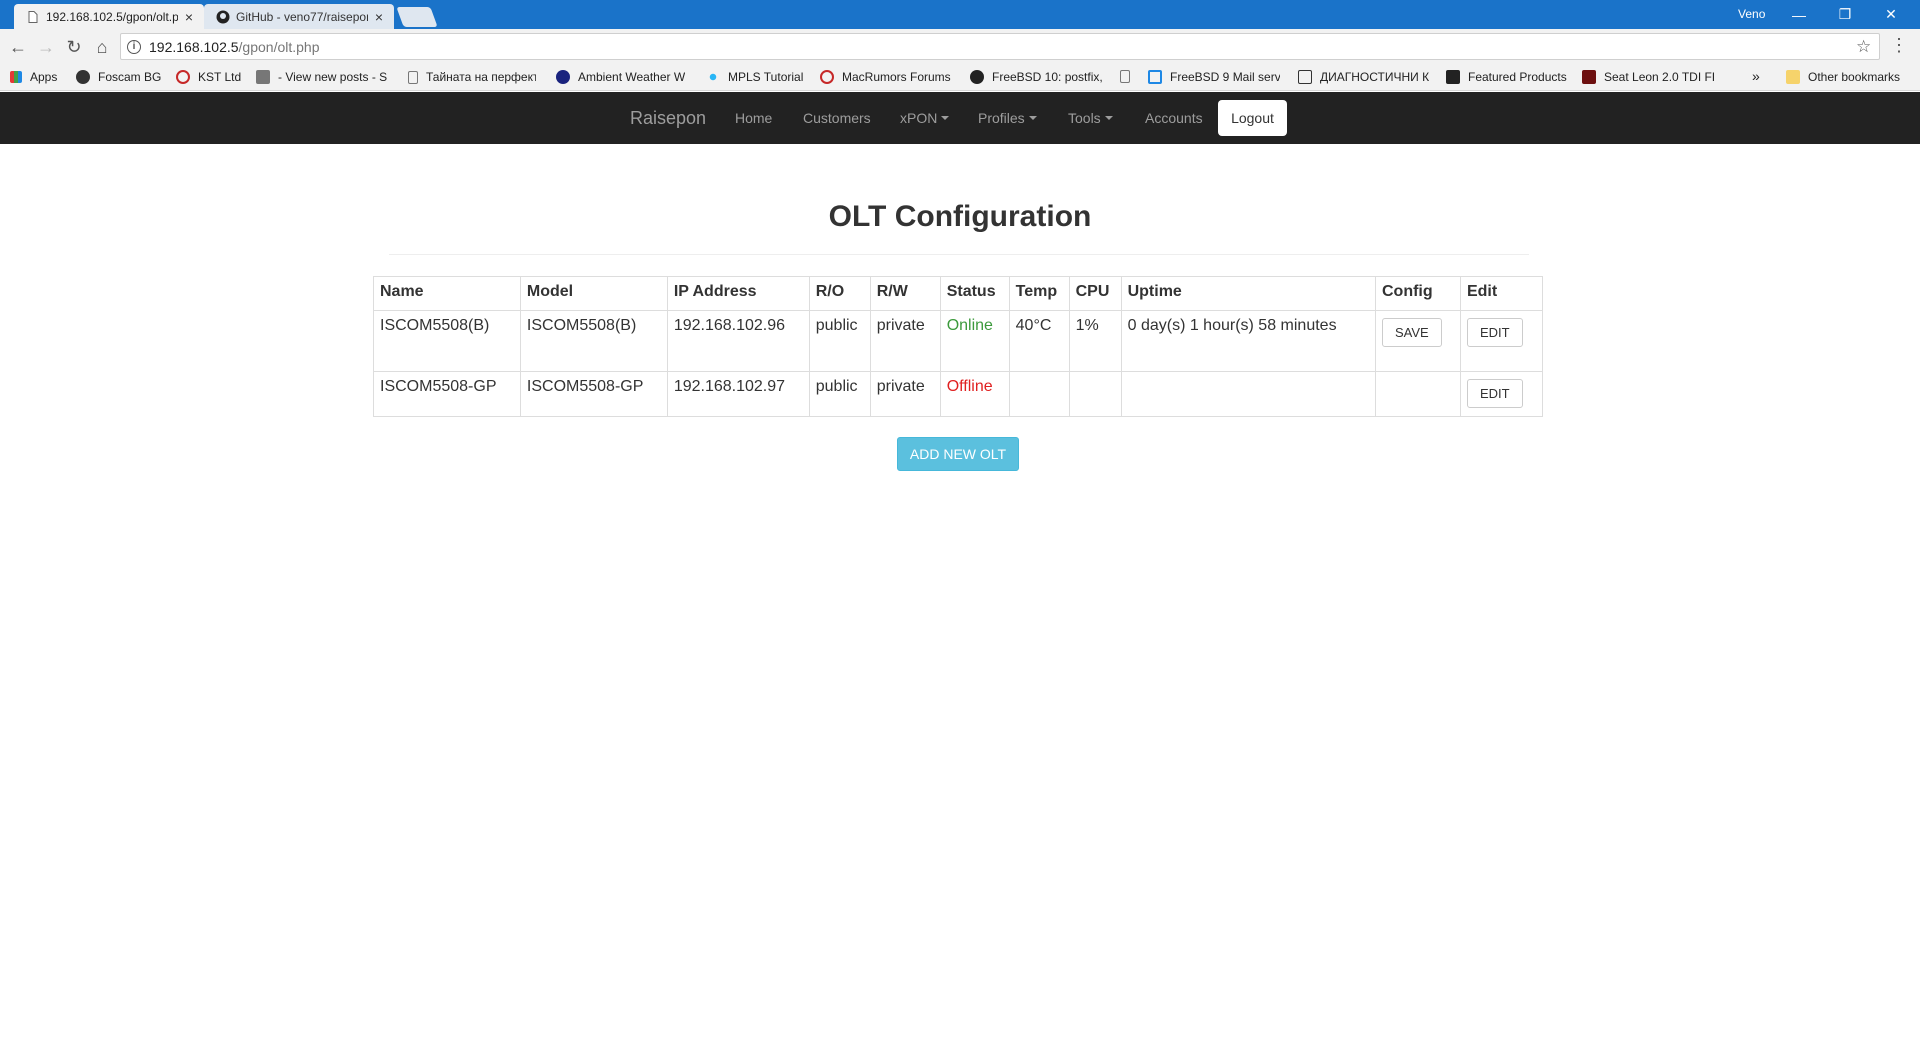  Describe the element at coordinates (1589, 77) in the screenshot. I see `seat-icon` at that location.